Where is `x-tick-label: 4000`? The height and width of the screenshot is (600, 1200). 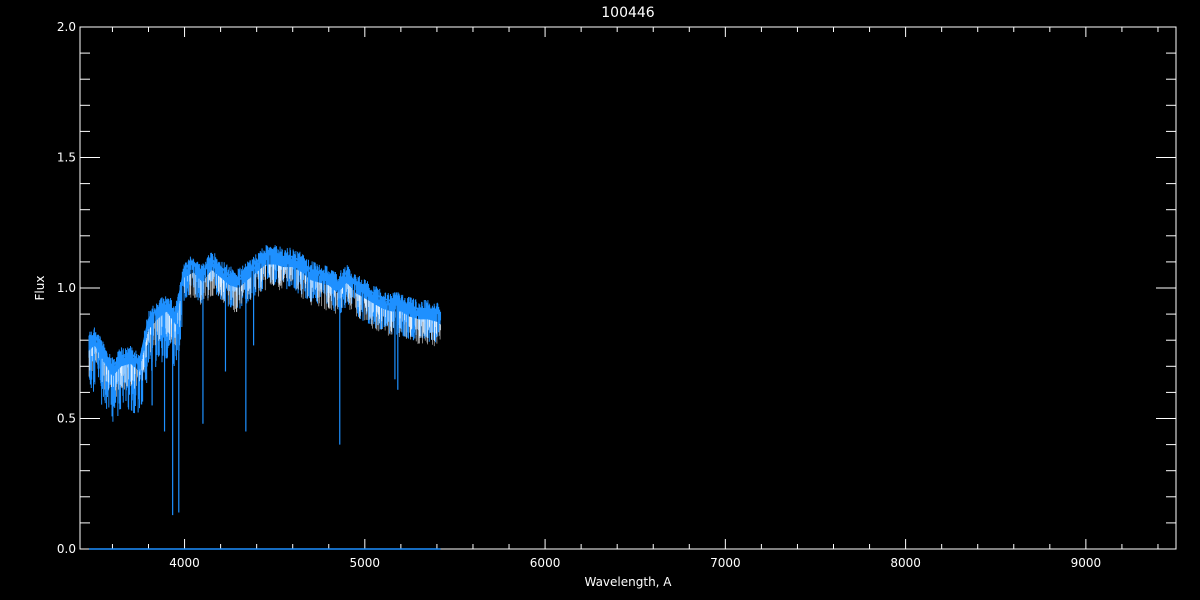 x-tick-label: 4000 is located at coordinates (184, 563).